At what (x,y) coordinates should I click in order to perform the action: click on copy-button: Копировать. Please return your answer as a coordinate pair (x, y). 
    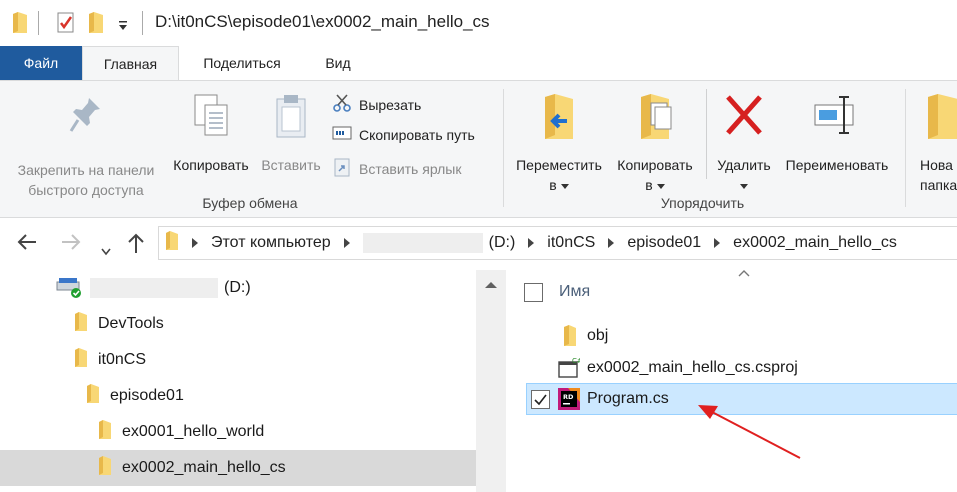
    Looking at the image, I should click on (211, 134).